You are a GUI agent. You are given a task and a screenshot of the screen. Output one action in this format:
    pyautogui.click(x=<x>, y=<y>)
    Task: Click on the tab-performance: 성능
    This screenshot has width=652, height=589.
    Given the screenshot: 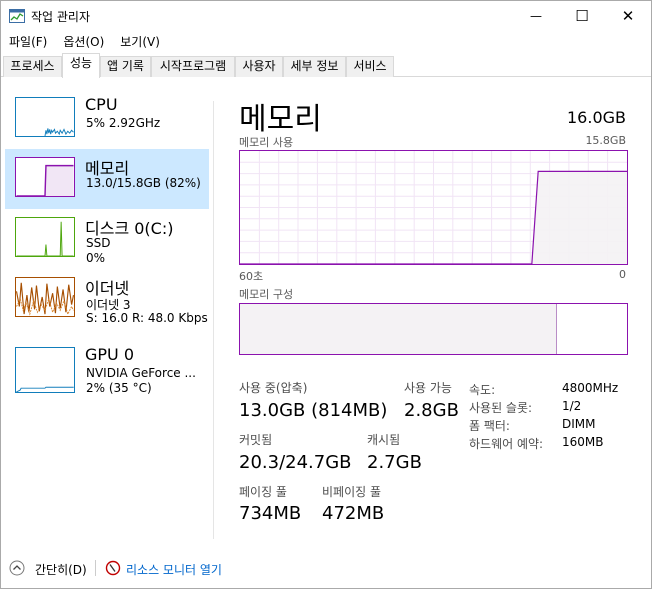 What is the action you would take?
    pyautogui.click(x=81, y=65)
    